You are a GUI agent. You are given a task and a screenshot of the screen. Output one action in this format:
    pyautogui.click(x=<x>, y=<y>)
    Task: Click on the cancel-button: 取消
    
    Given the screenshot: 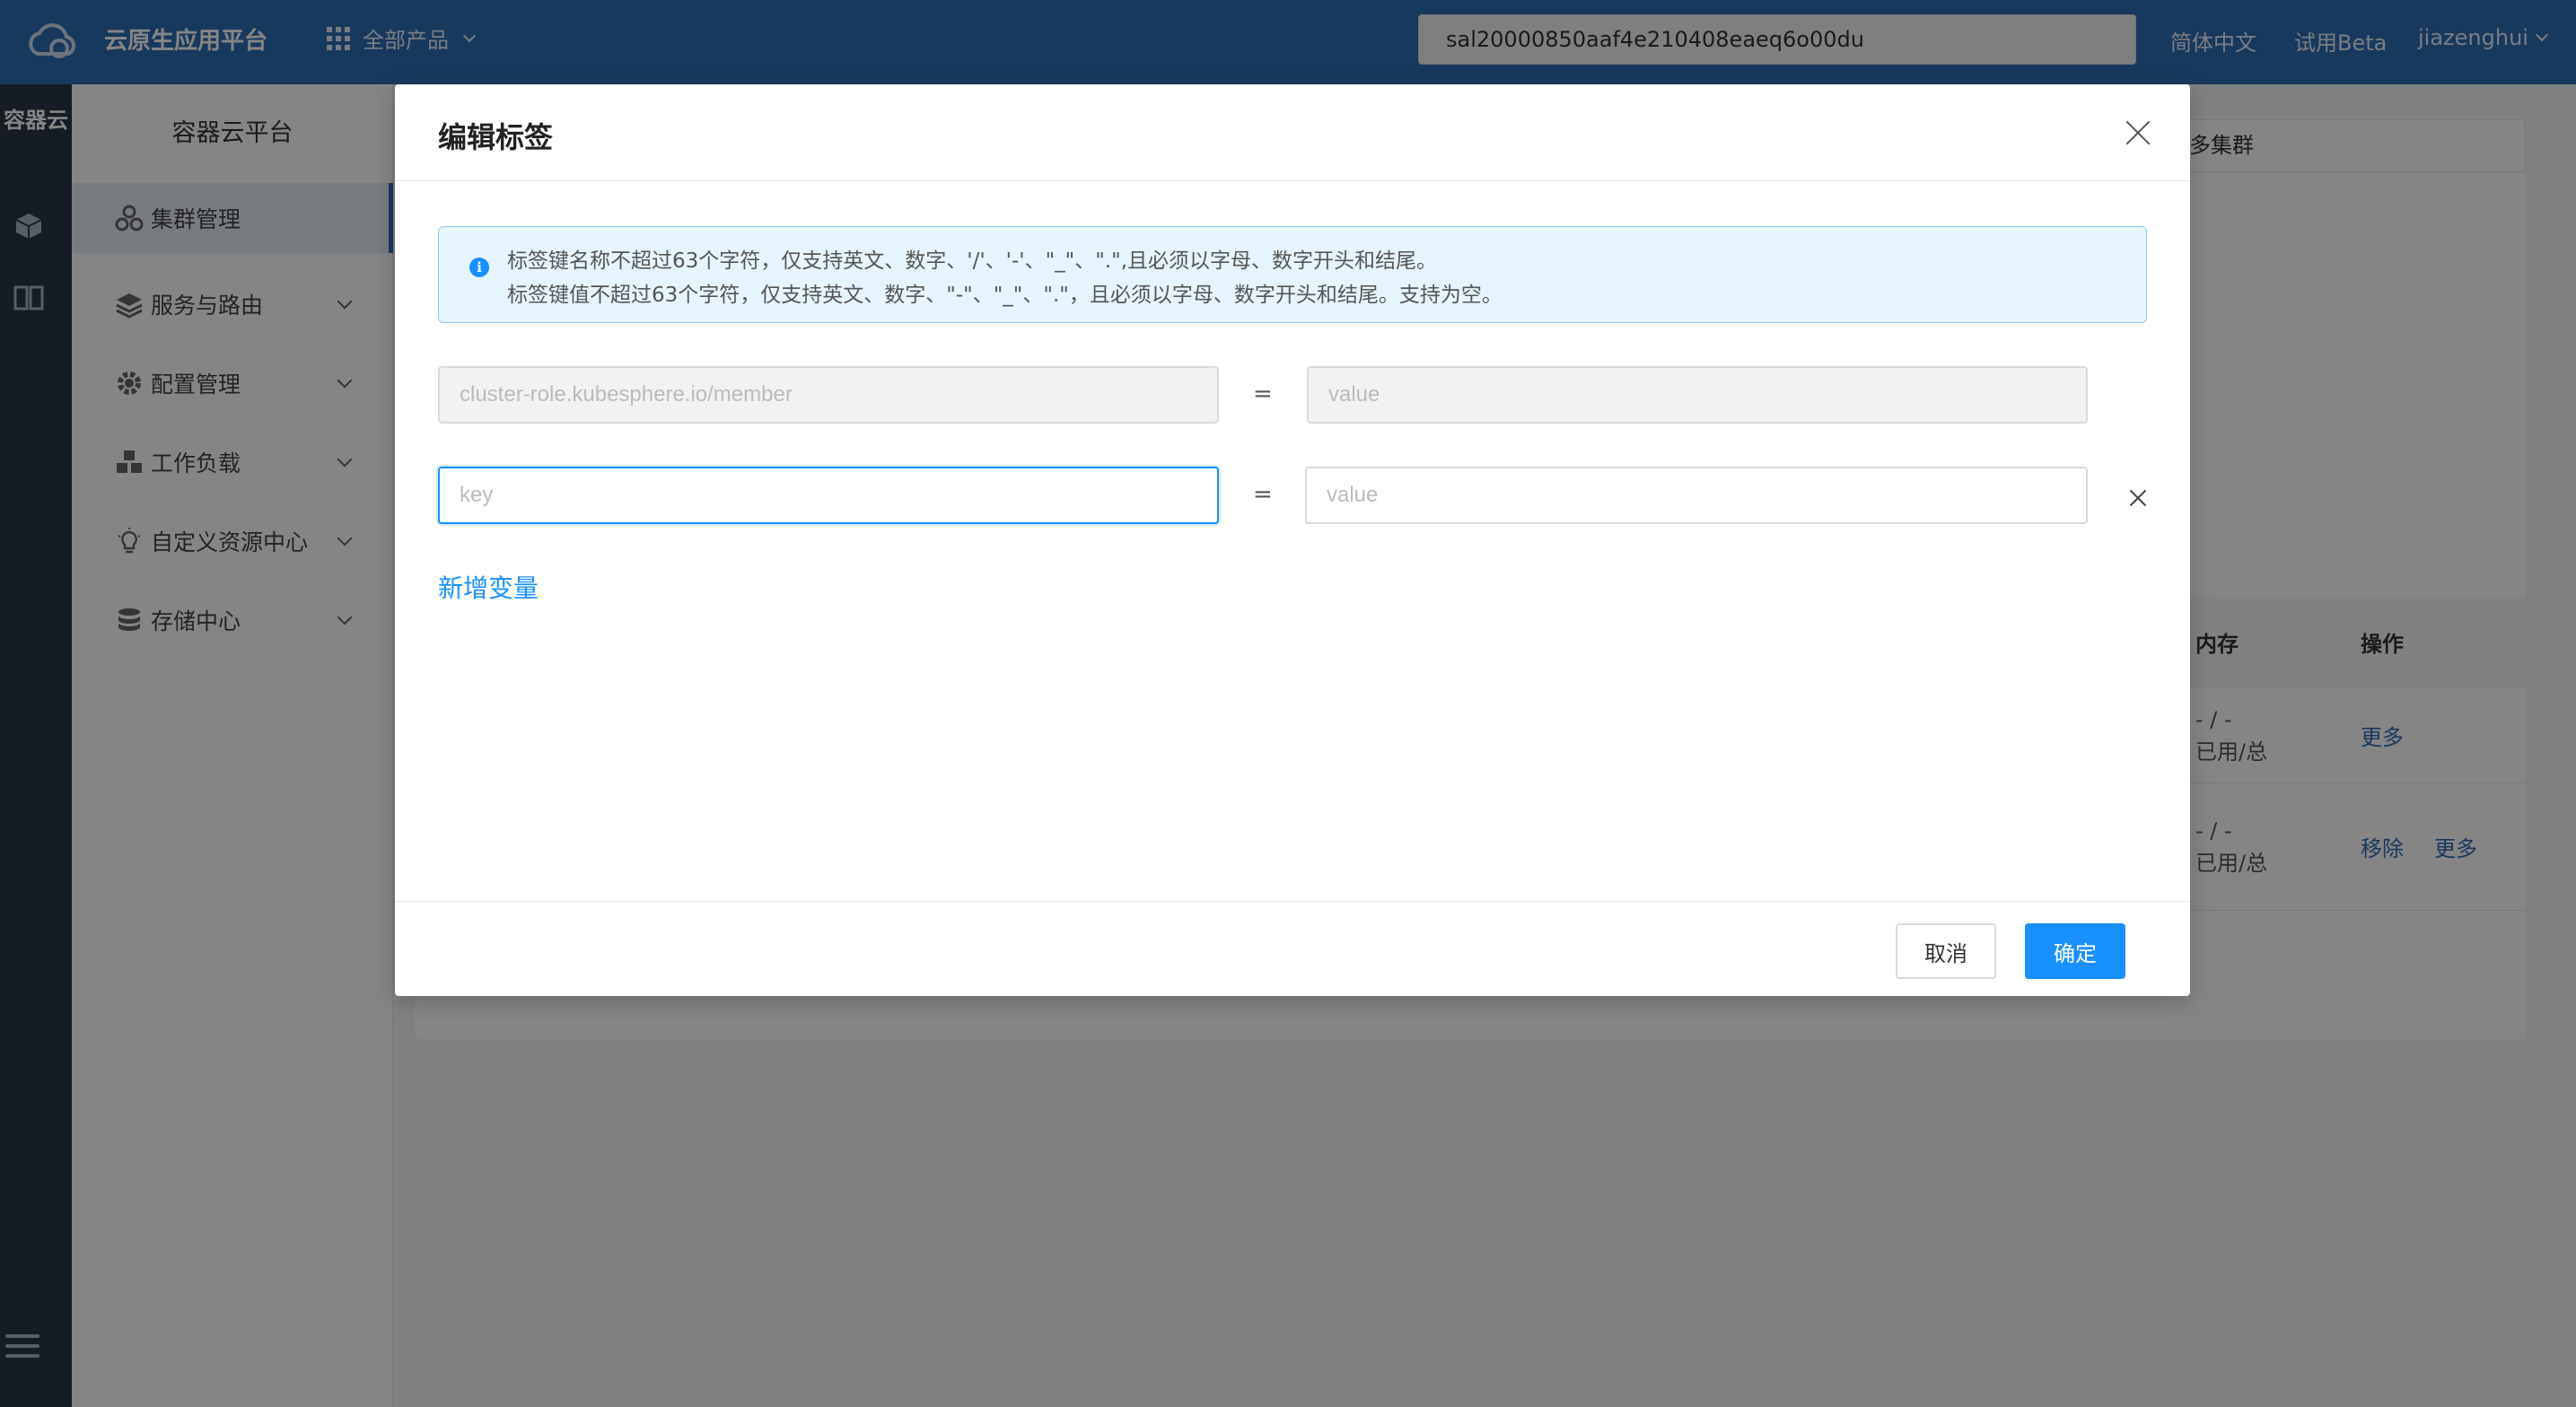 What is the action you would take?
    pyautogui.click(x=1946, y=951)
    